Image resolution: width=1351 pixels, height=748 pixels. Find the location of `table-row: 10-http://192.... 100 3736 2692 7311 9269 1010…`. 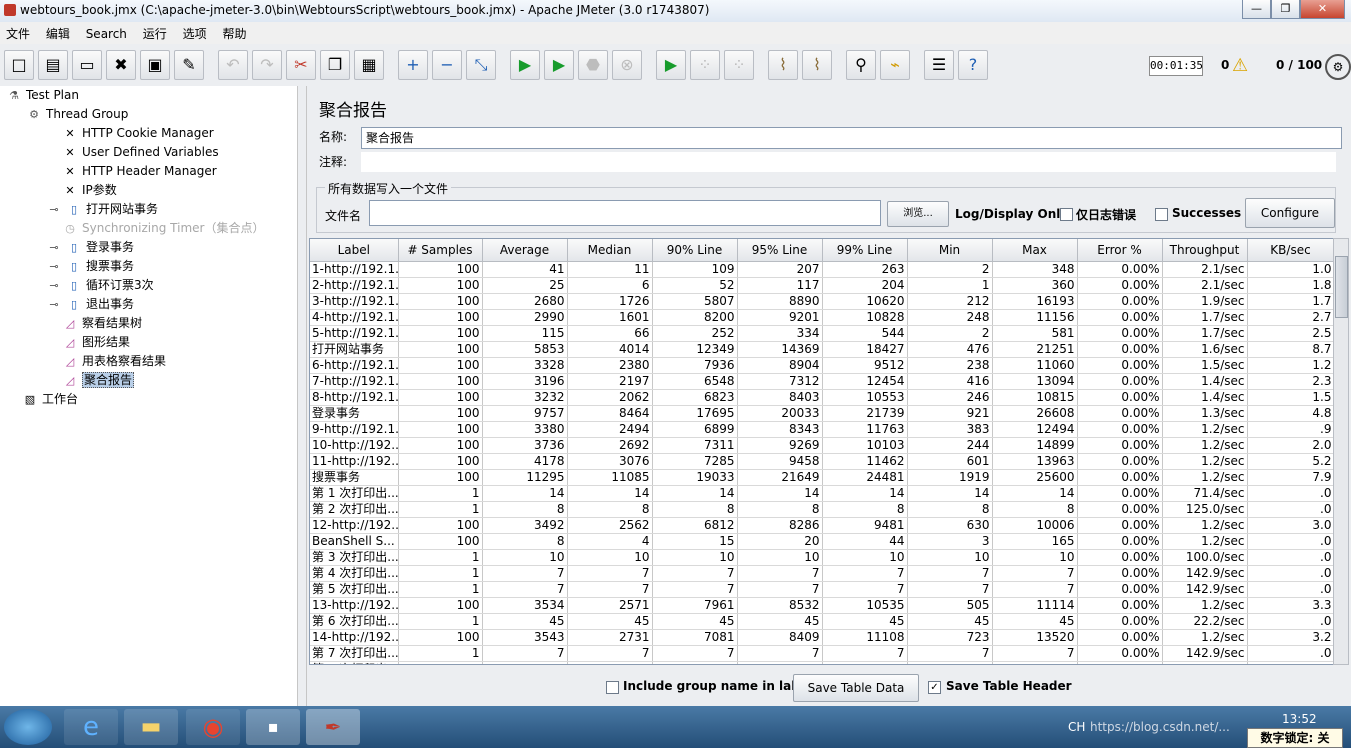

table-row: 10-http://192.... 100 3736 2692 7311 9269 1010… is located at coordinates (822, 445).